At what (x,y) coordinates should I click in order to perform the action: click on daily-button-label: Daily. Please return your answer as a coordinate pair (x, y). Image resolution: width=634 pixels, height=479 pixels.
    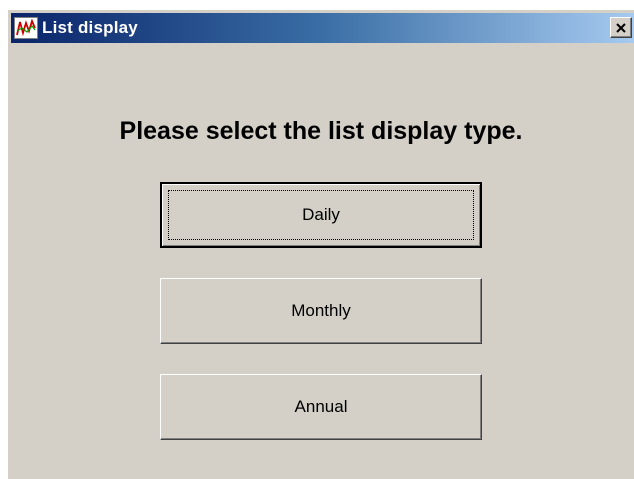
    Looking at the image, I should click on (321, 214).